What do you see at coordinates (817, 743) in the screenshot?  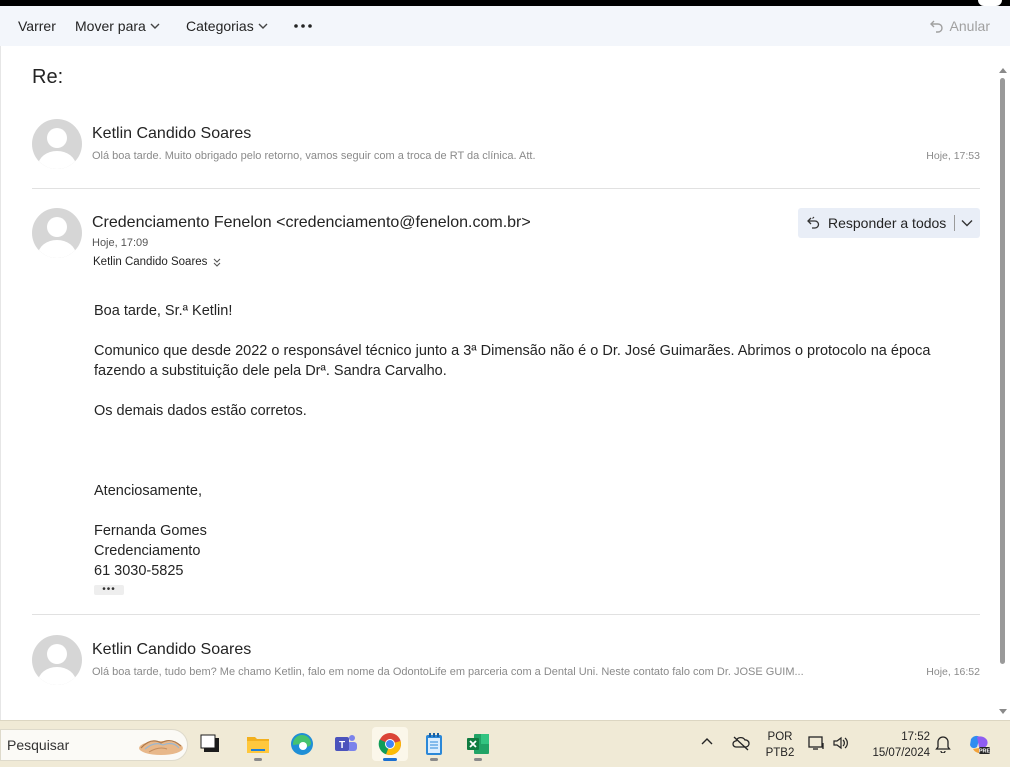 I see `network-icon` at bounding box center [817, 743].